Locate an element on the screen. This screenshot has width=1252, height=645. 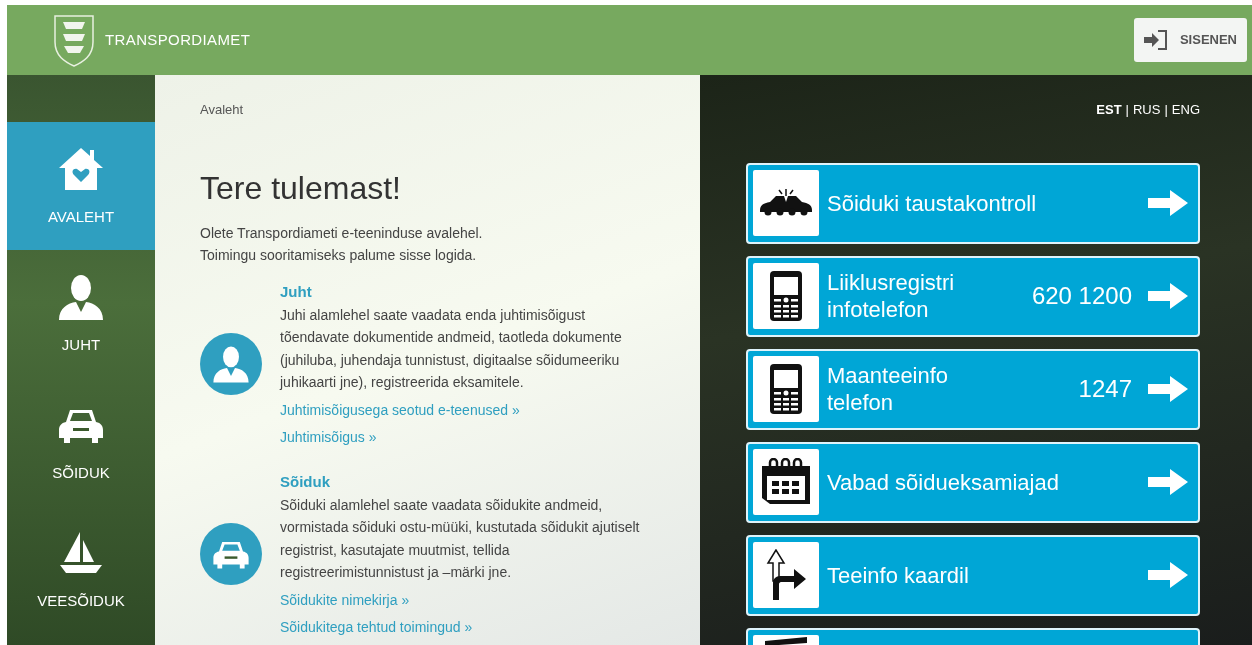
sidebar-item: JUHT is located at coordinates (81, 314).